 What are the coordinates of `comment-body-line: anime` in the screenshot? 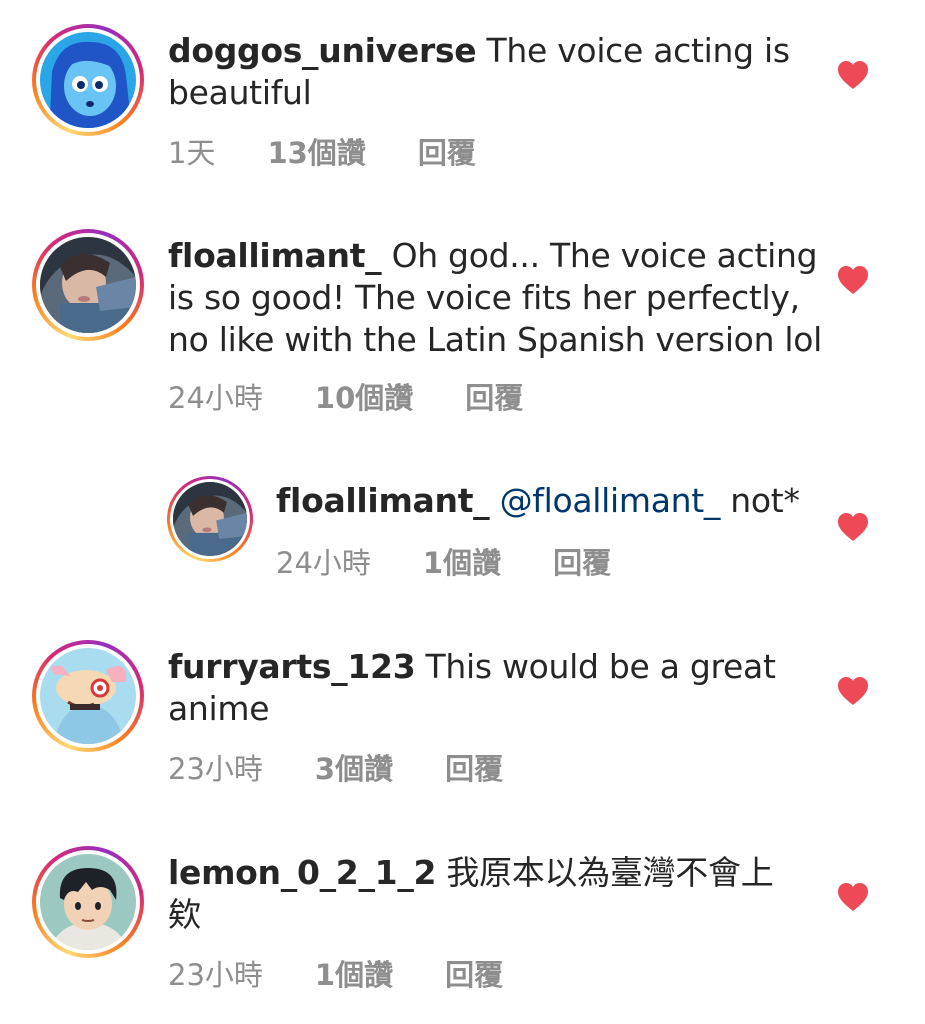 It's located at (219, 708).